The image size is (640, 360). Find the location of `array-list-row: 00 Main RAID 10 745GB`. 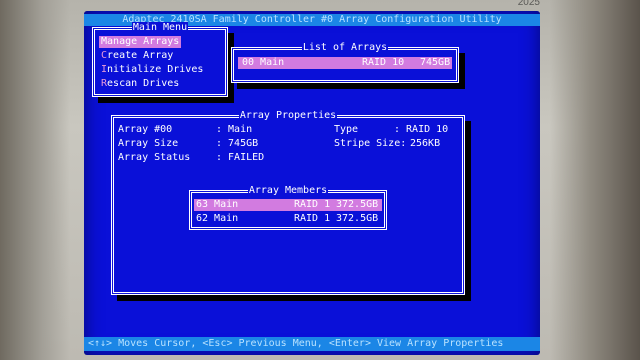

array-list-row: 00 Main RAID 10 745GB is located at coordinates (345, 63).